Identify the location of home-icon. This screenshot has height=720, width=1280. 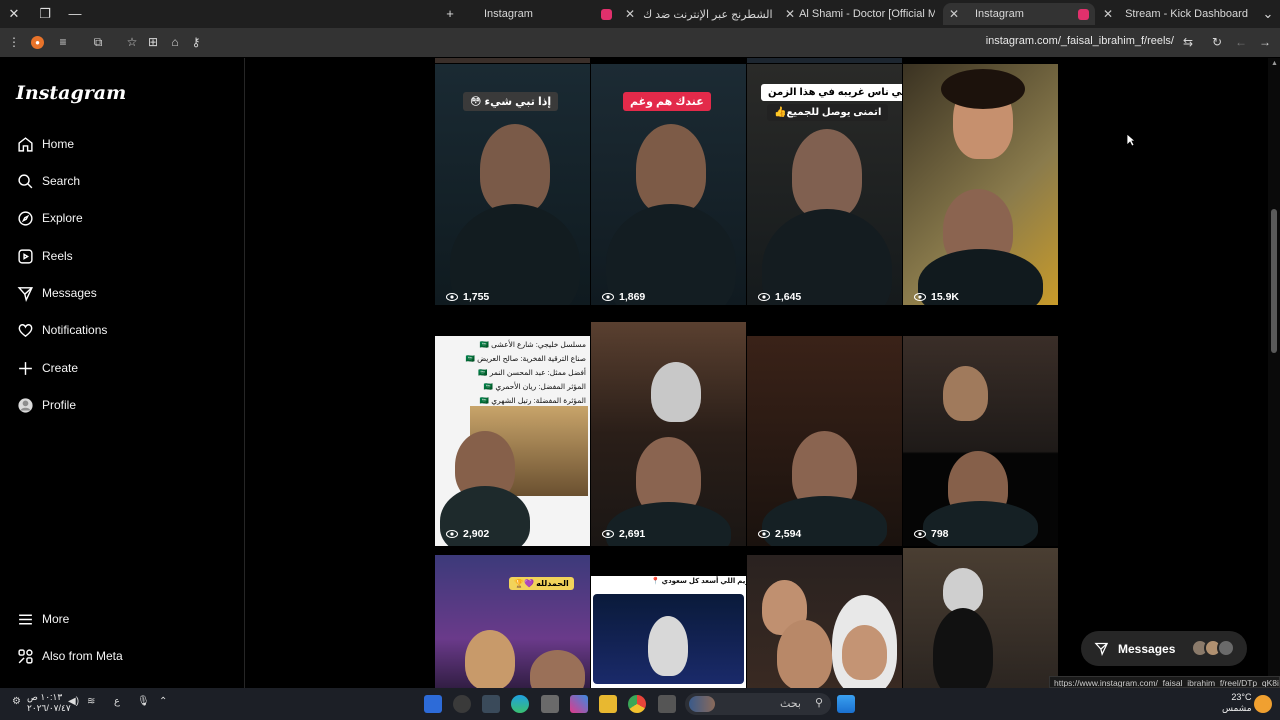
(25, 144).